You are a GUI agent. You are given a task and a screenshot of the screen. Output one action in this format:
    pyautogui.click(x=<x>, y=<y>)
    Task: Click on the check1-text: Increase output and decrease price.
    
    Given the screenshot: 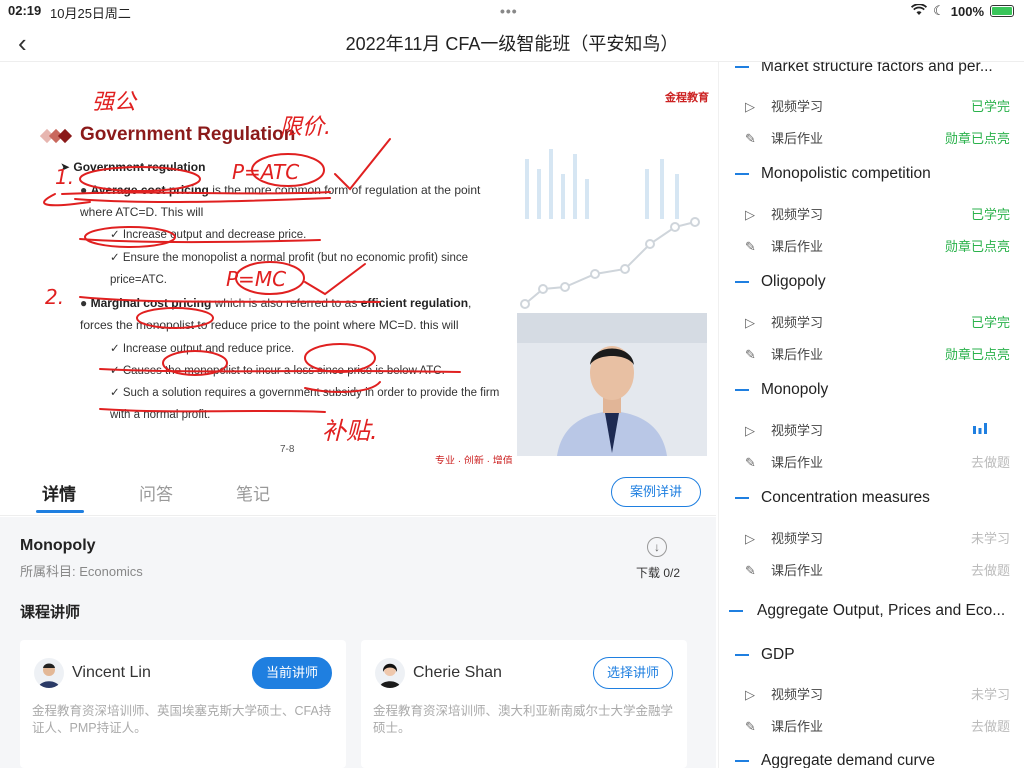 What is the action you would take?
    pyautogui.click(x=214, y=235)
    